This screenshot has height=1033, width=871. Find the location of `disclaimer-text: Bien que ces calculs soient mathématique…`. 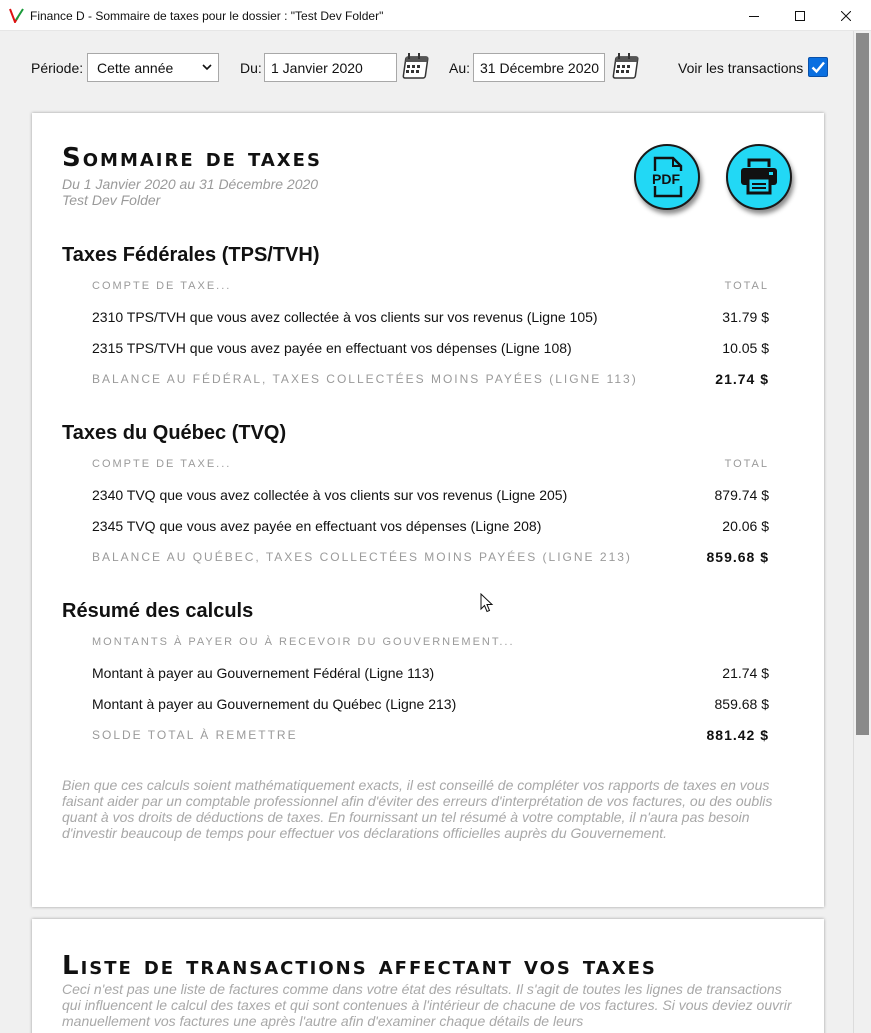

disclaimer-text: Bien que ces calculs soient mathématique… is located at coordinates (417, 809).